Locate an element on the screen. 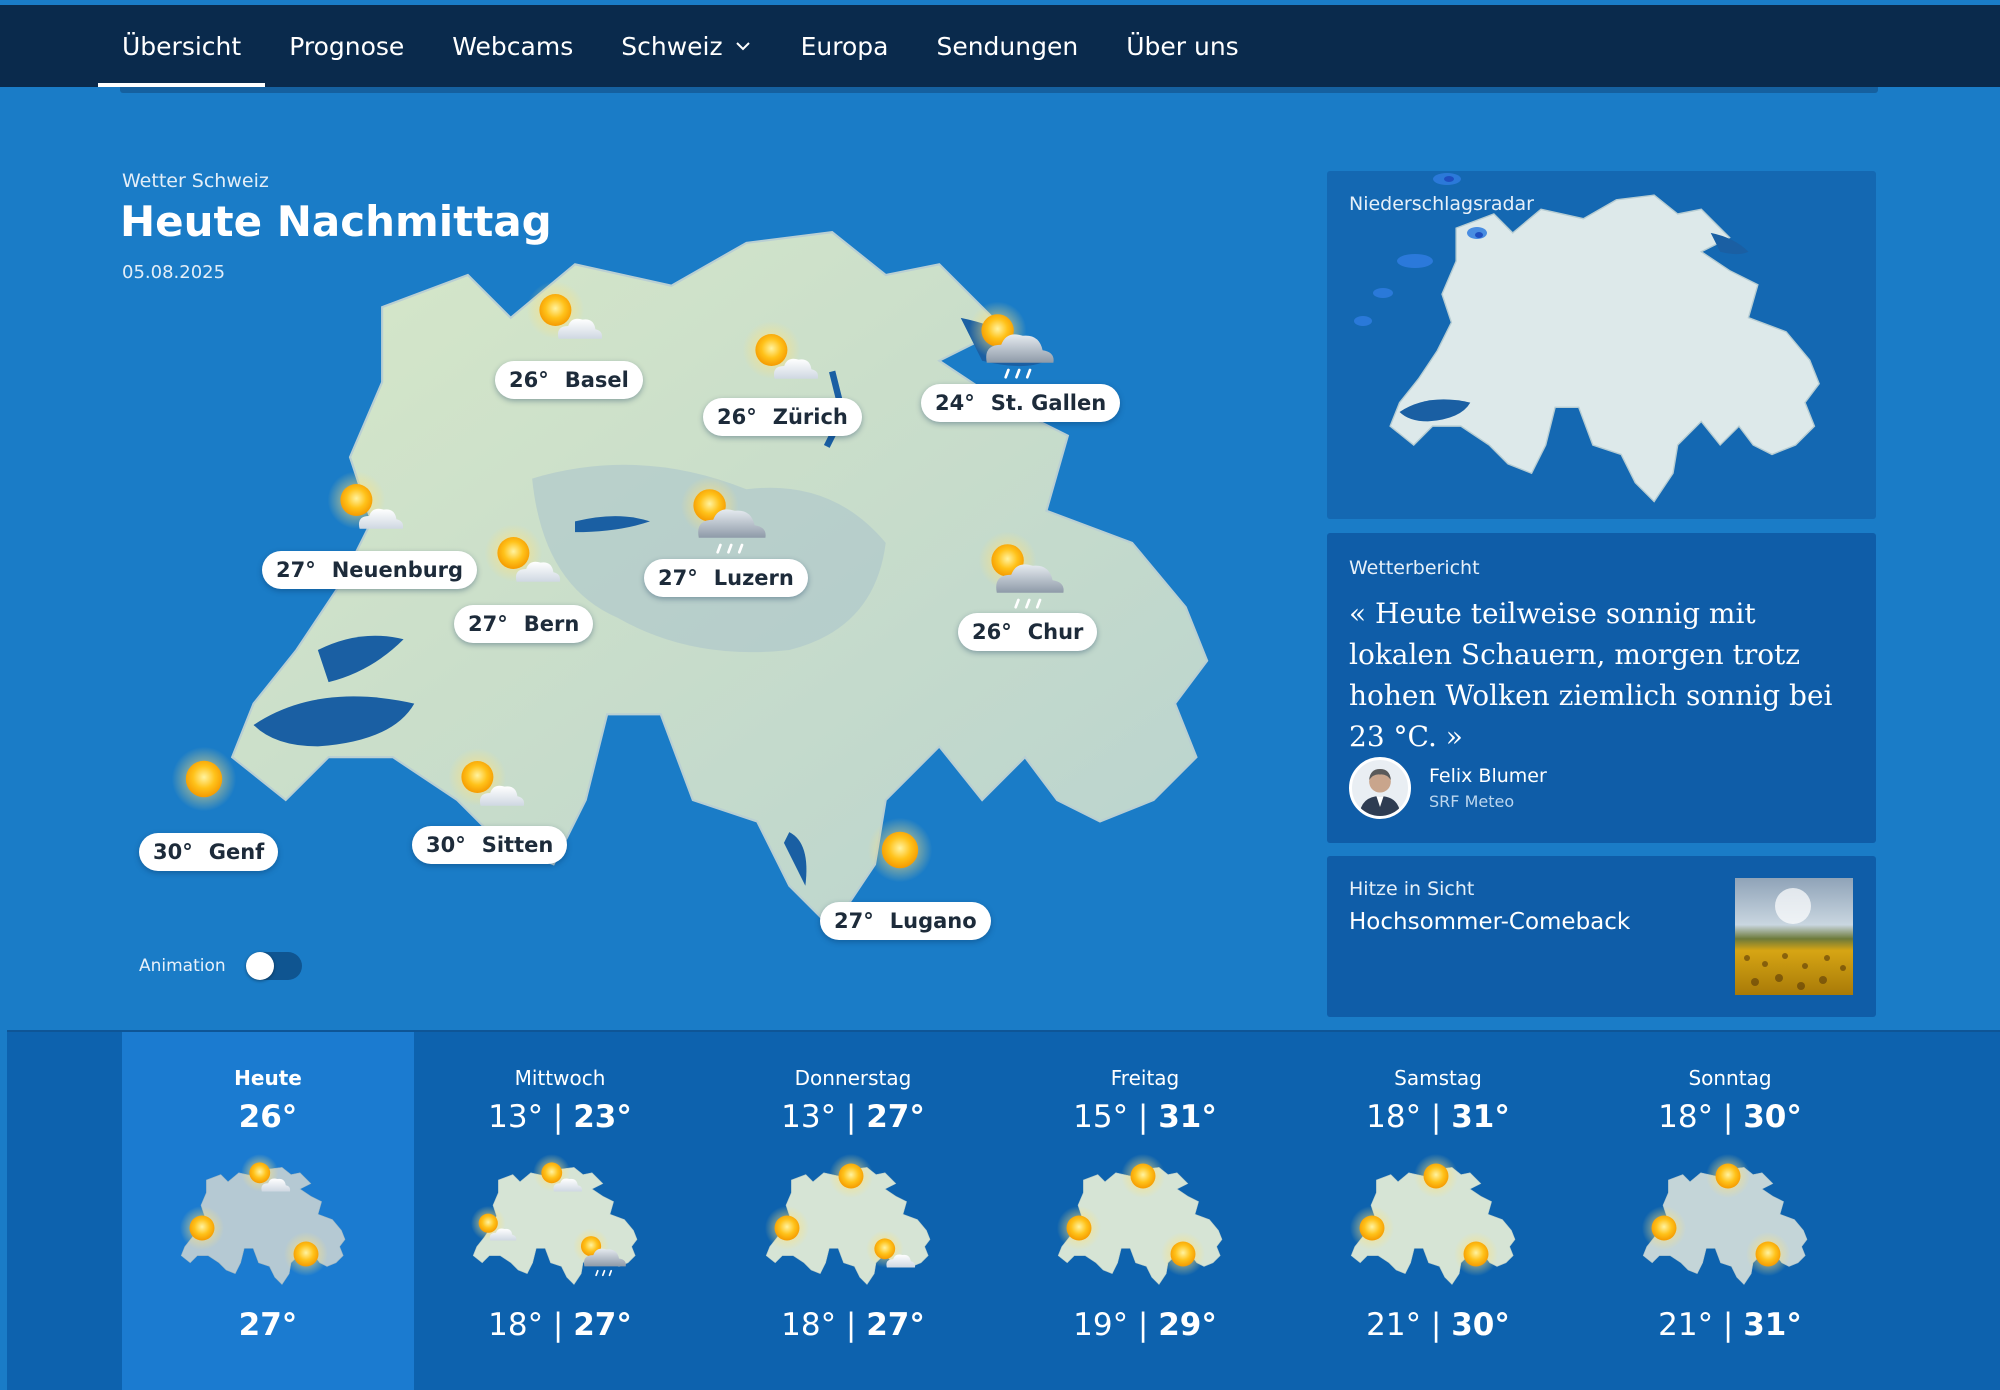 The image size is (2000, 1390). city-name: Chur is located at coordinates (1055, 632).